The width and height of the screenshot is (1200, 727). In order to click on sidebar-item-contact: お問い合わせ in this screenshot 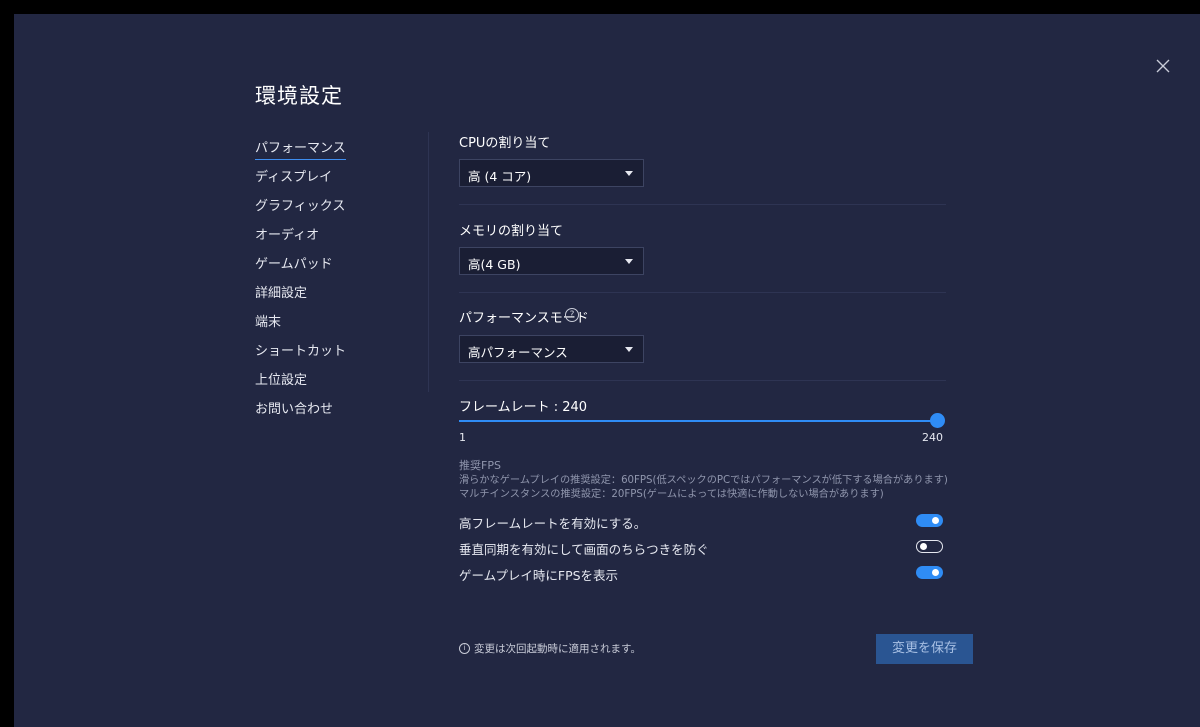, I will do `click(294, 409)`.